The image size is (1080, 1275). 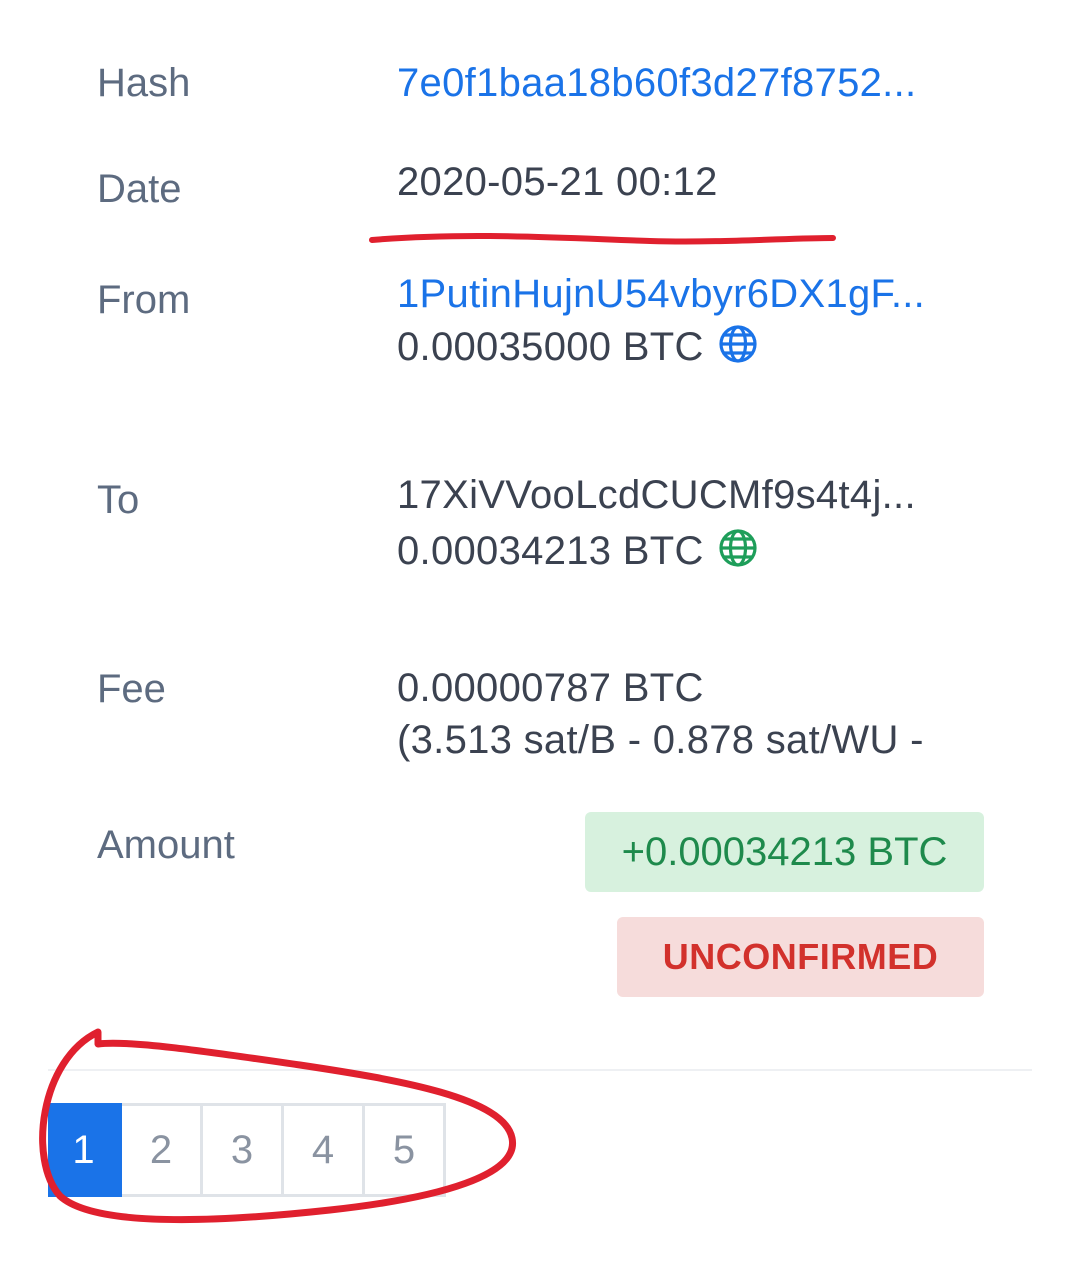 I want to click on amount-badge: +0.00034213 BTC, so click(x=784, y=852).